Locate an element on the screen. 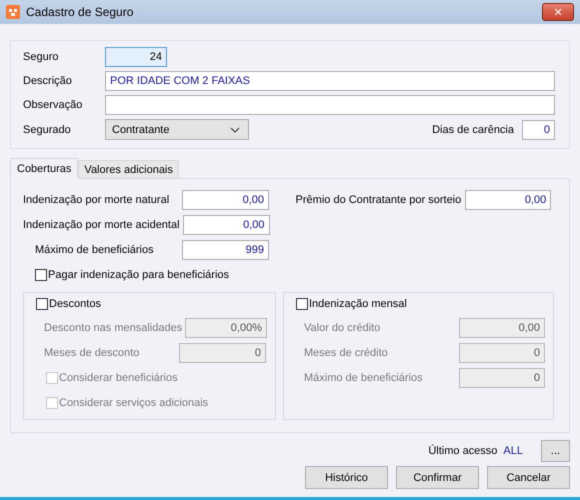  field-label: Desconto nas mensalidades is located at coordinates (112, 328).